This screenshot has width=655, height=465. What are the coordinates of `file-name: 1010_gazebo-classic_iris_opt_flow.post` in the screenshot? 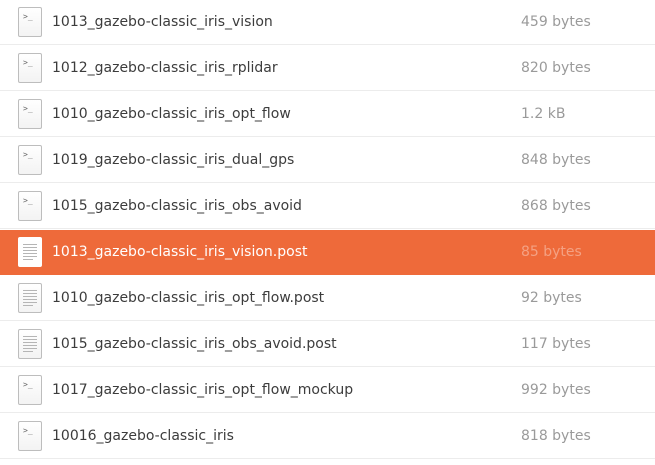 It's located at (188, 298).